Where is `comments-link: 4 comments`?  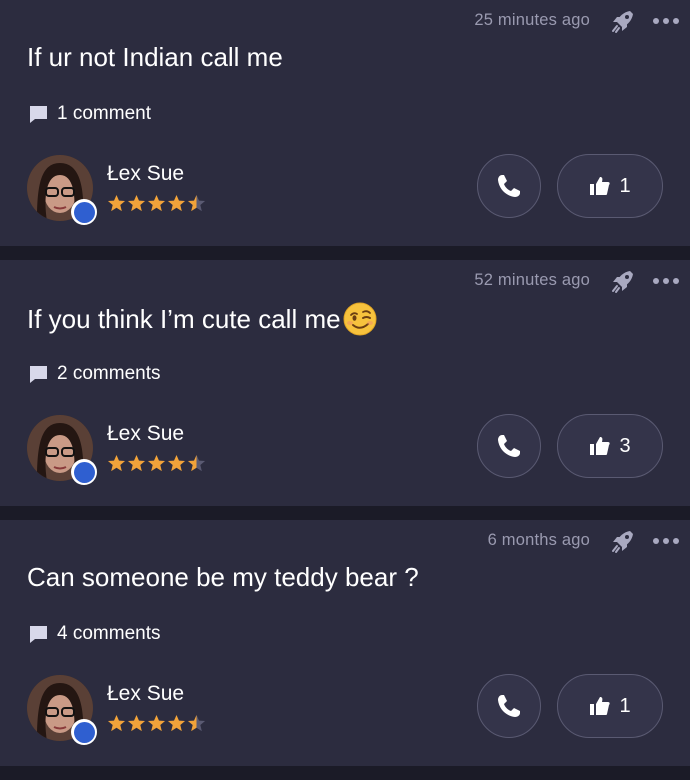 comments-link: 4 comments is located at coordinates (94, 634).